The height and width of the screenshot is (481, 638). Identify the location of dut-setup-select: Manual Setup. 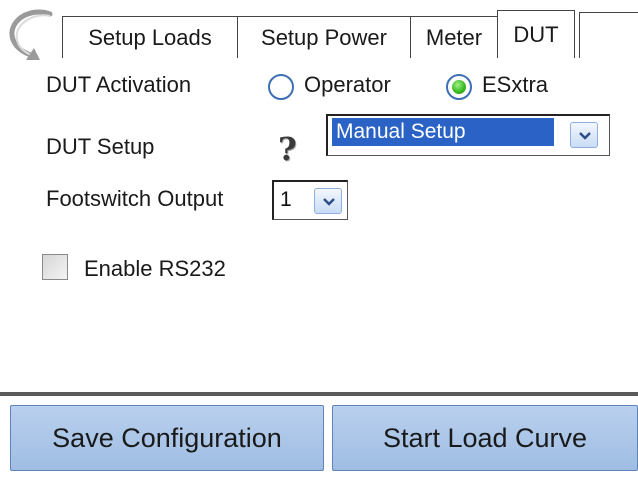
(468, 135).